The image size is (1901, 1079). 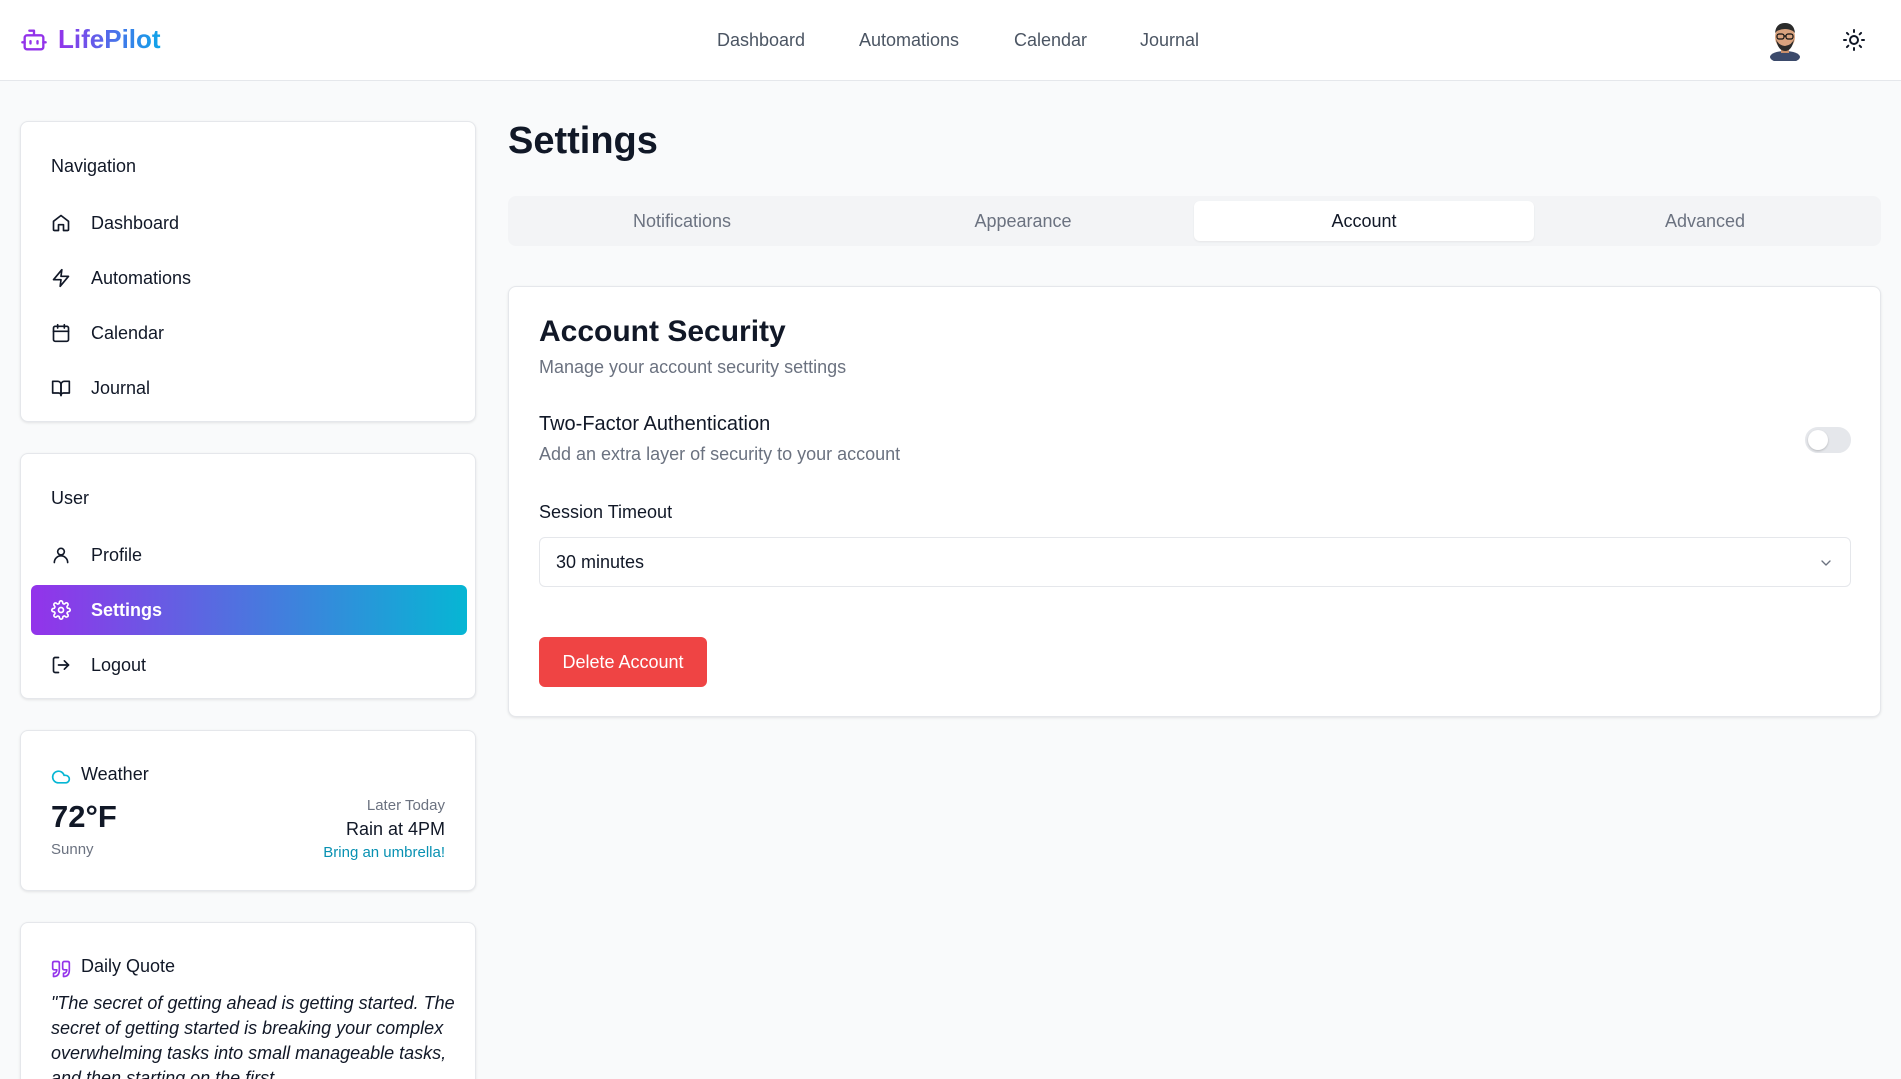 I want to click on tab-account: Account, so click(x=1364, y=221).